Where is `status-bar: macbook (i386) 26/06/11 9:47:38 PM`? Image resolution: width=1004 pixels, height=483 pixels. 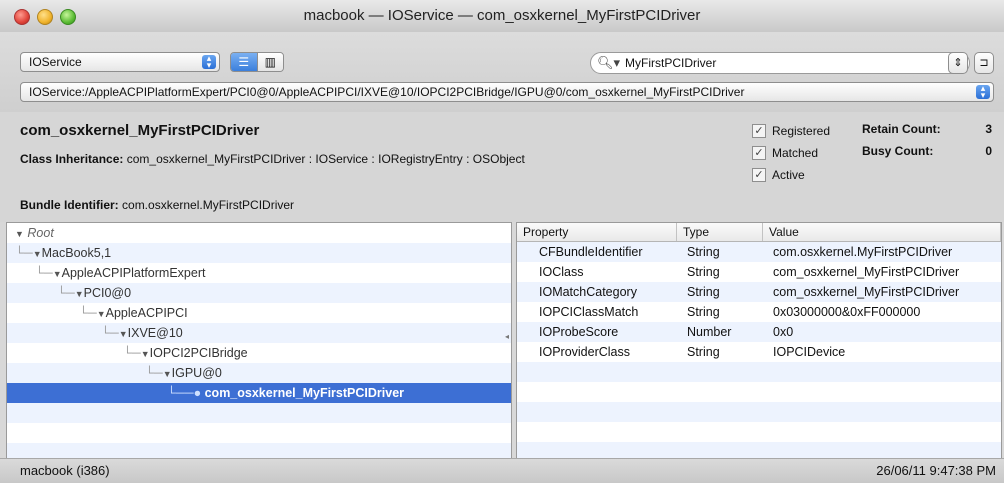 status-bar: macbook (i386) 26/06/11 9:47:38 PM is located at coordinates (502, 470).